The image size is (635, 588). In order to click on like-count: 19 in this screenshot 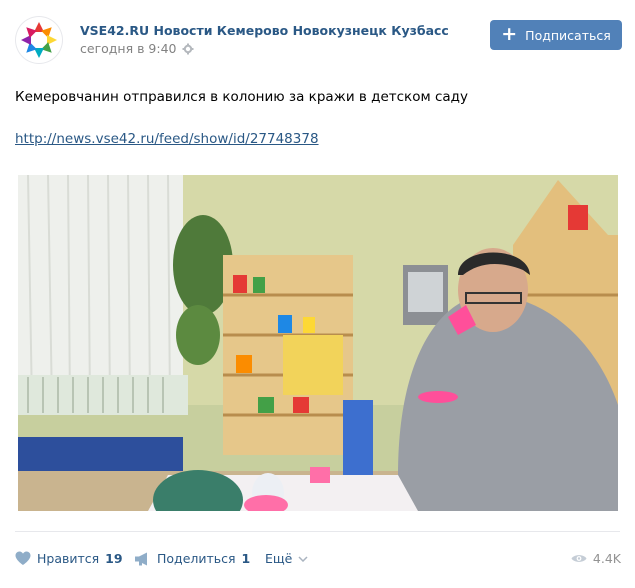, I will do `click(114, 558)`.